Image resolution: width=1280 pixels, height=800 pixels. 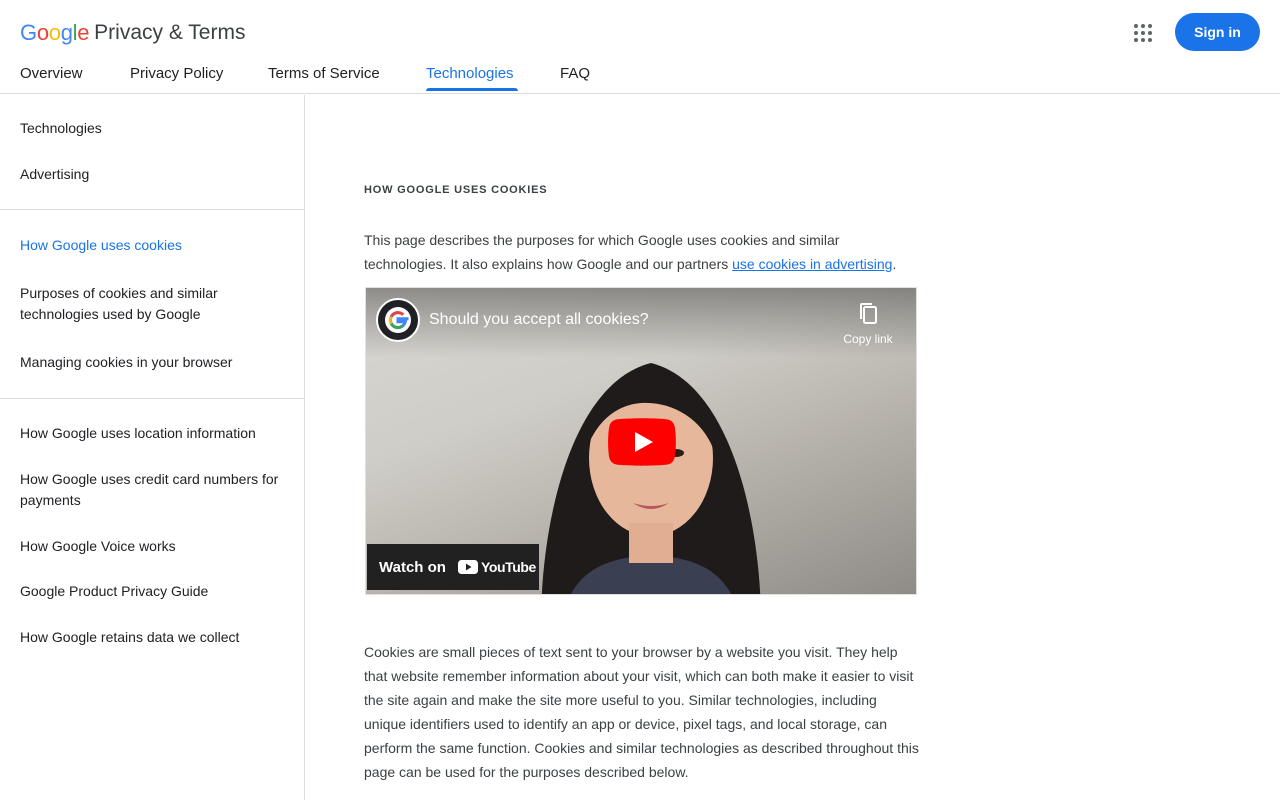 I want to click on tab-privacy-policy: Privacy Policy, so click(x=176, y=73).